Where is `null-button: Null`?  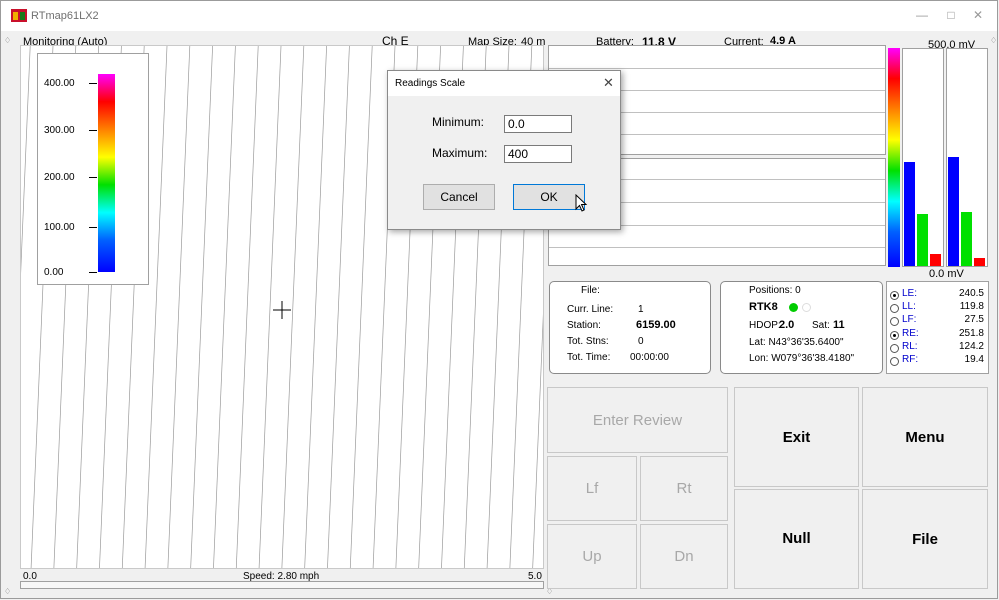 null-button: Null is located at coordinates (796, 539).